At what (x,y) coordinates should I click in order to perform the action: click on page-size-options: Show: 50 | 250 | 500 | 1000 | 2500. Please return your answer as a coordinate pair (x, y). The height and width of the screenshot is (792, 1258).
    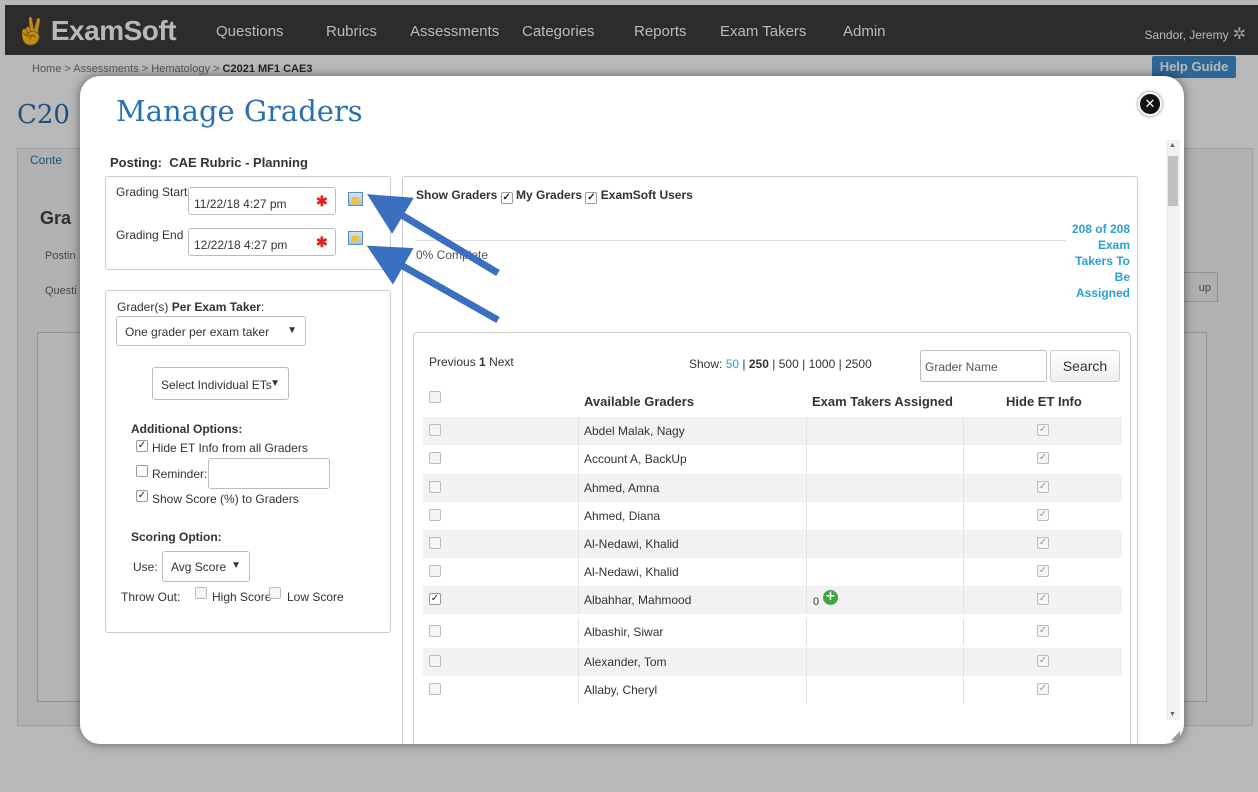
    Looking at the image, I should click on (780, 364).